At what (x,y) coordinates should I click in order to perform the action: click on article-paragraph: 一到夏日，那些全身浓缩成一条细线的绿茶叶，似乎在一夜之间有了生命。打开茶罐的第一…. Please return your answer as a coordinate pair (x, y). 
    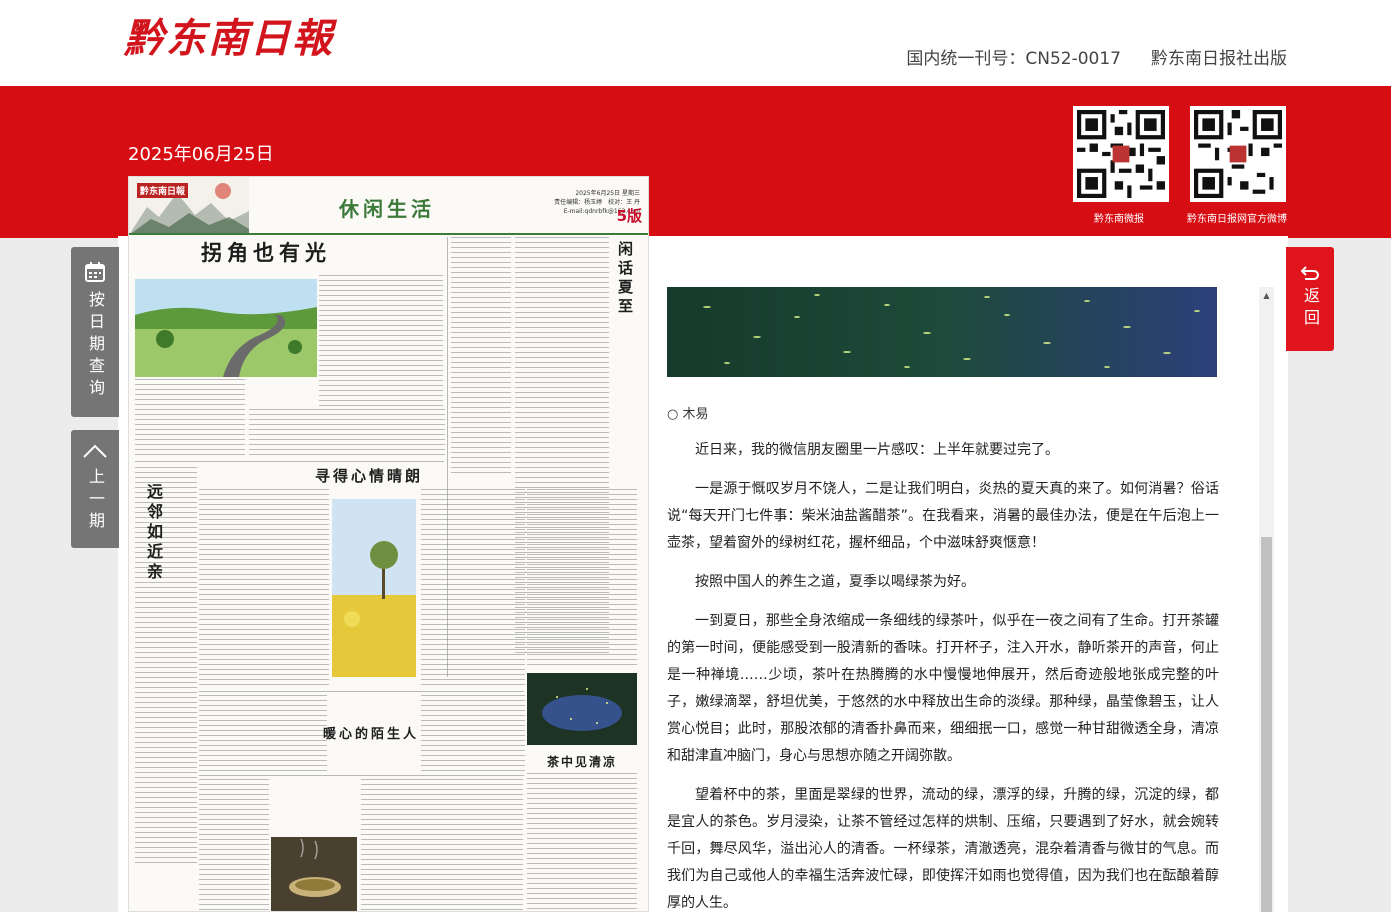
    Looking at the image, I should click on (943, 688).